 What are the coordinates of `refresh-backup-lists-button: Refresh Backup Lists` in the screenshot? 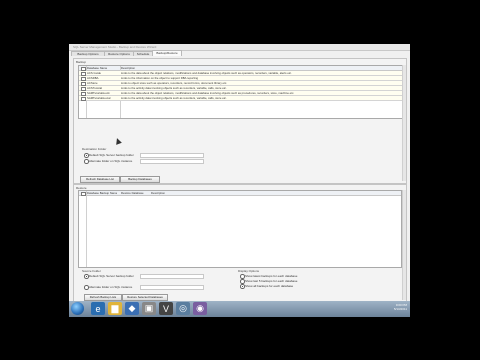 It's located at (103, 297).